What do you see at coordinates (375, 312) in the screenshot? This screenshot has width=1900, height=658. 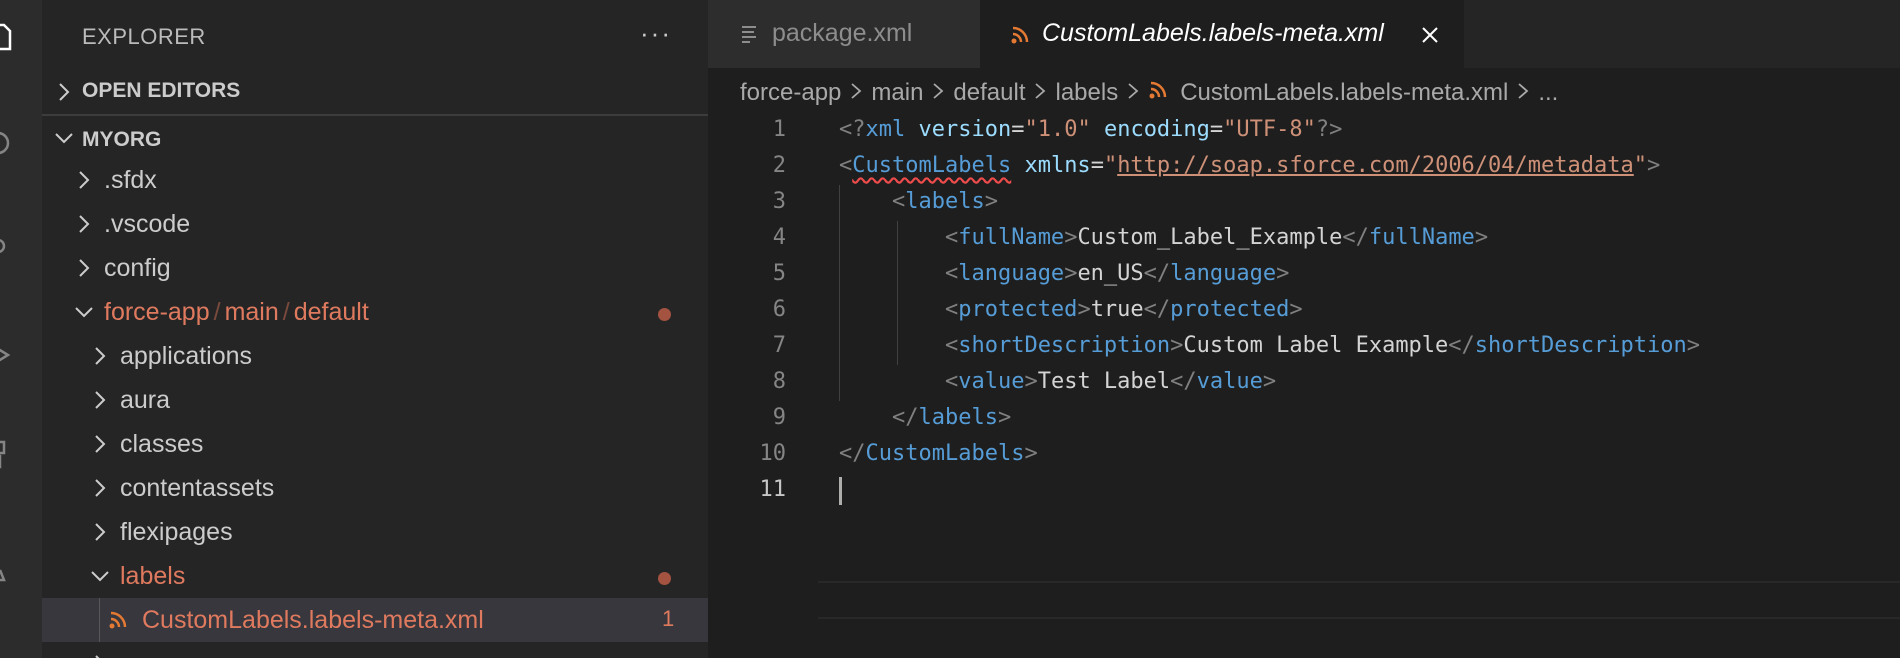 I see `tree-item-force-app: force-app / main / default` at bounding box center [375, 312].